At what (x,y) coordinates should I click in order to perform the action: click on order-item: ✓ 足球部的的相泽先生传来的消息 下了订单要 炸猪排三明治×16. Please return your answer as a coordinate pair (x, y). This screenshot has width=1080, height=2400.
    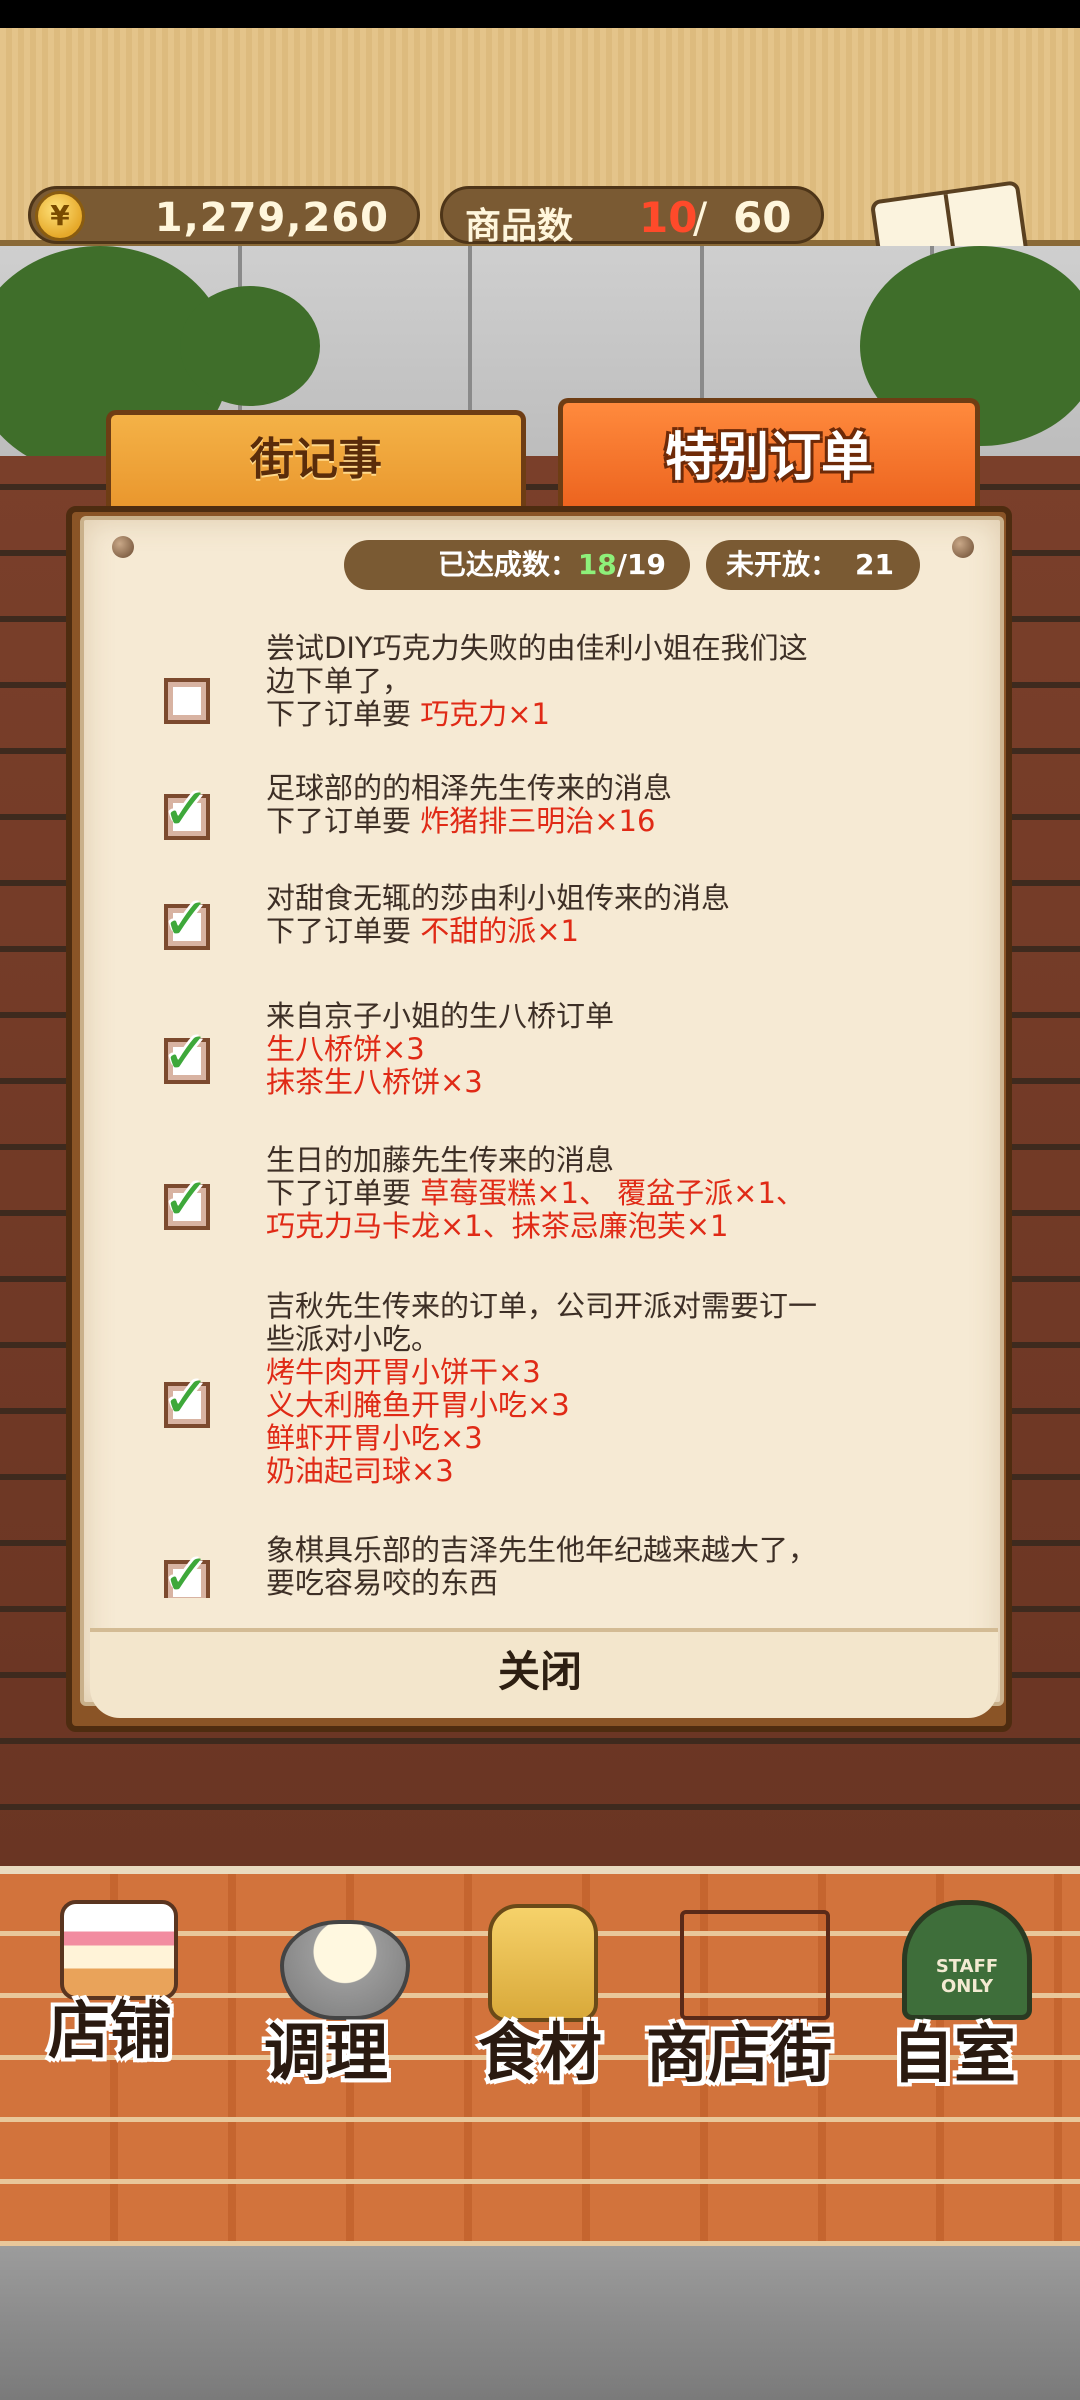
    Looking at the image, I should click on (550, 812).